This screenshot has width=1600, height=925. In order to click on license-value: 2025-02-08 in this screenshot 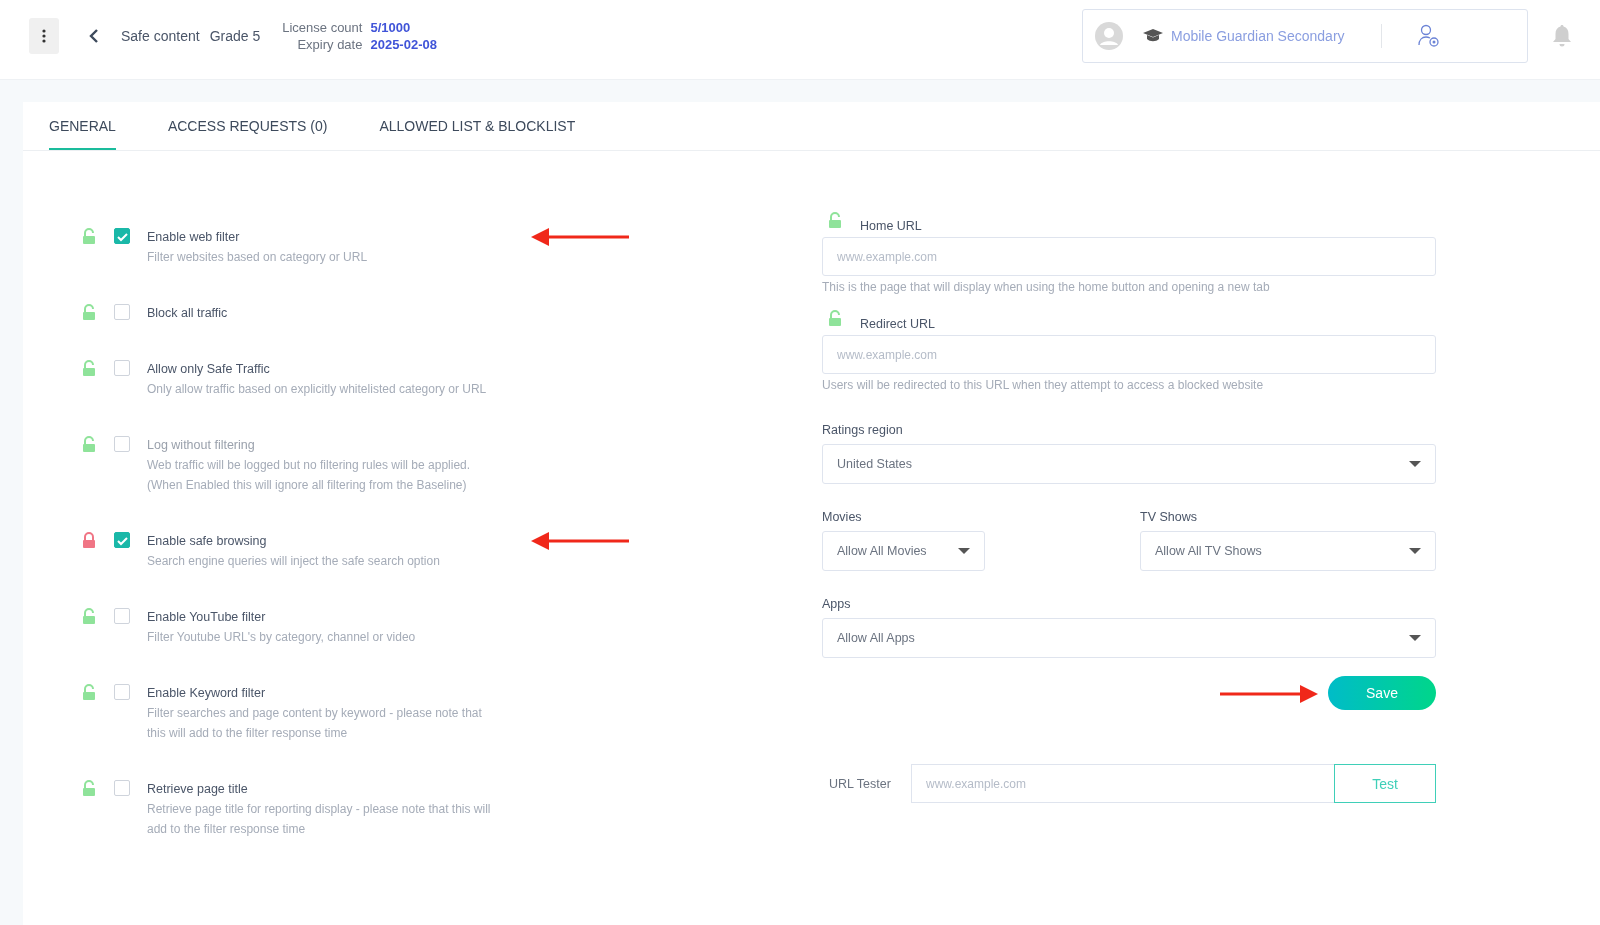, I will do `click(403, 44)`.